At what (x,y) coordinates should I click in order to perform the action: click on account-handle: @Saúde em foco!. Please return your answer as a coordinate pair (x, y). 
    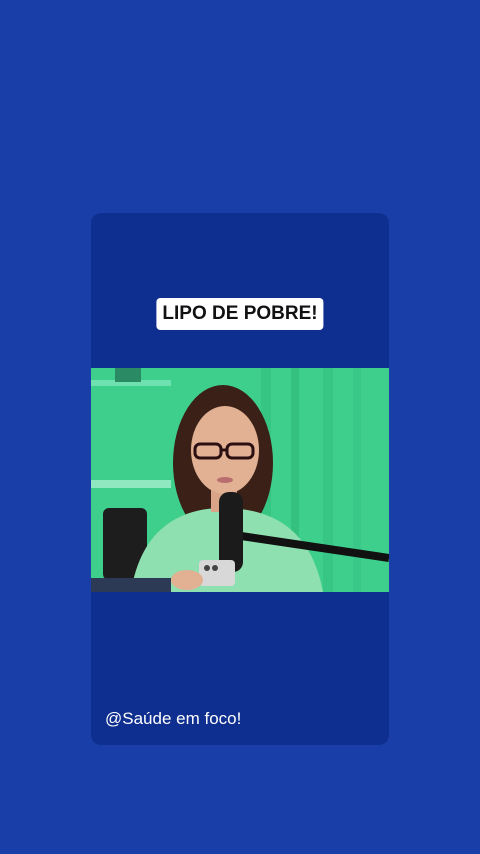
    Looking at the image, I should click on (173, 718).